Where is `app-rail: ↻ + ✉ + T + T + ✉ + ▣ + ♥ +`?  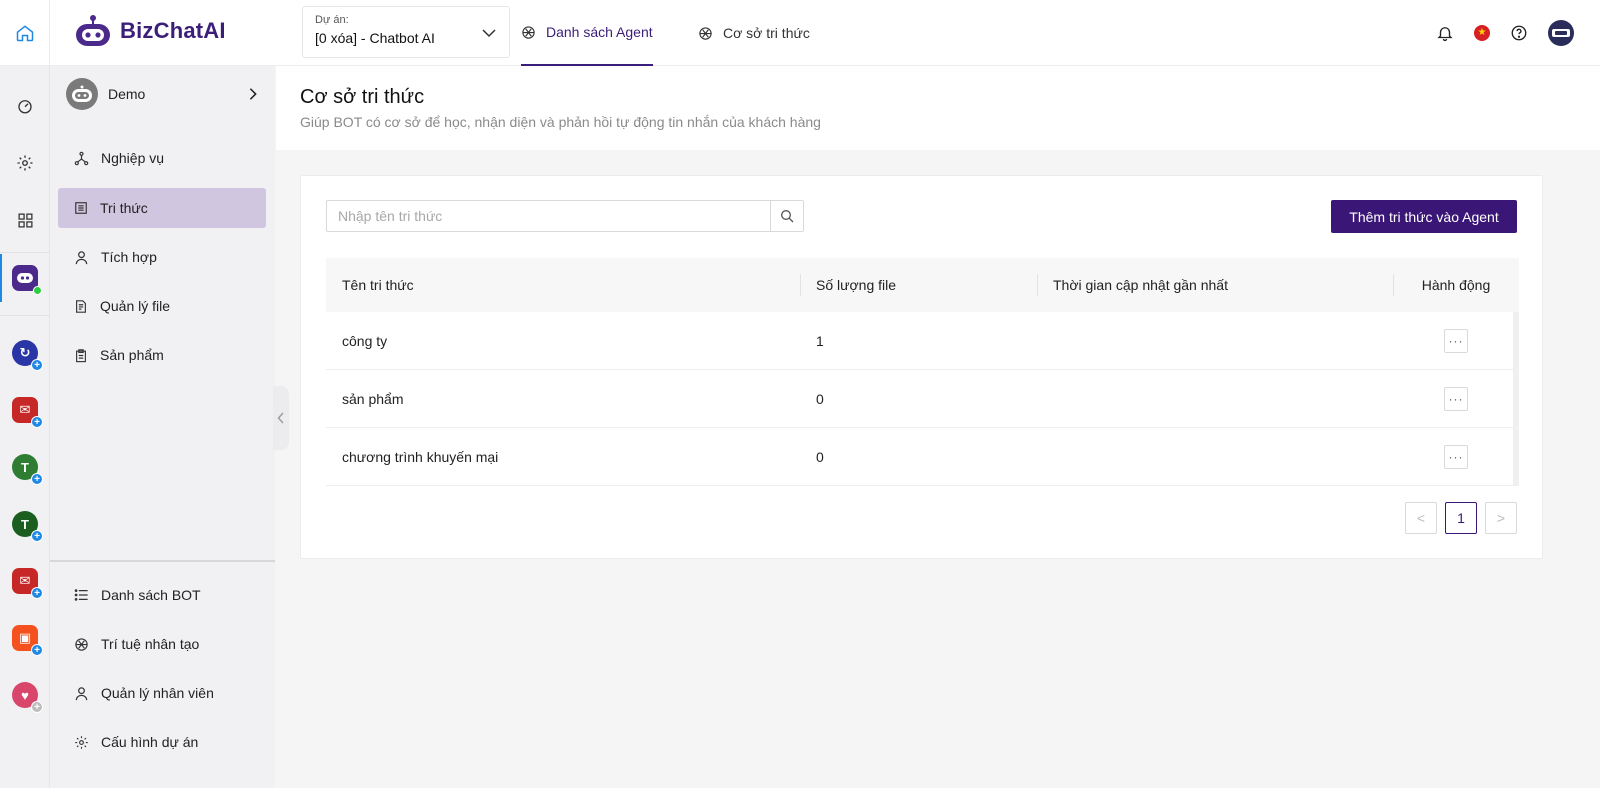 app-rail: ↻ + ✉ + T + T + ✉ + ▣ + ♥ + is located at coordinates (25, 427).